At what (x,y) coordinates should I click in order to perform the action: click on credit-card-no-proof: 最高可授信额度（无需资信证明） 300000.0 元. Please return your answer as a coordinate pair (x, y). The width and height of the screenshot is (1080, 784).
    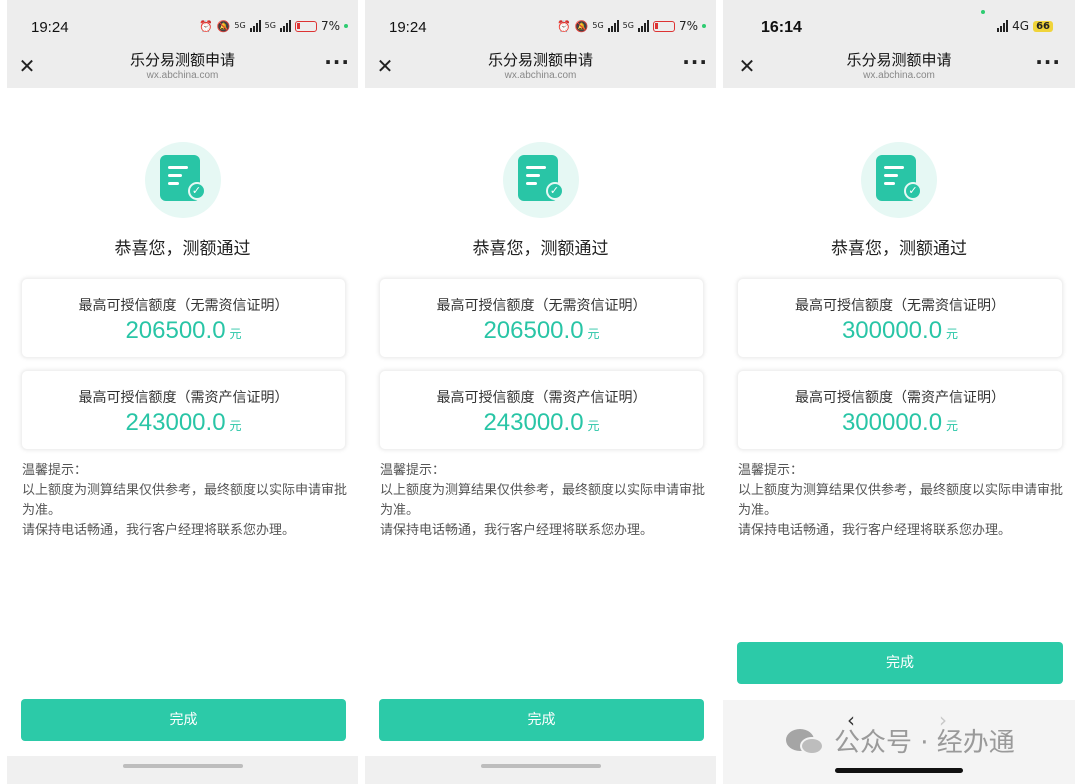
    Looking at the image, I should click on (900, 318).